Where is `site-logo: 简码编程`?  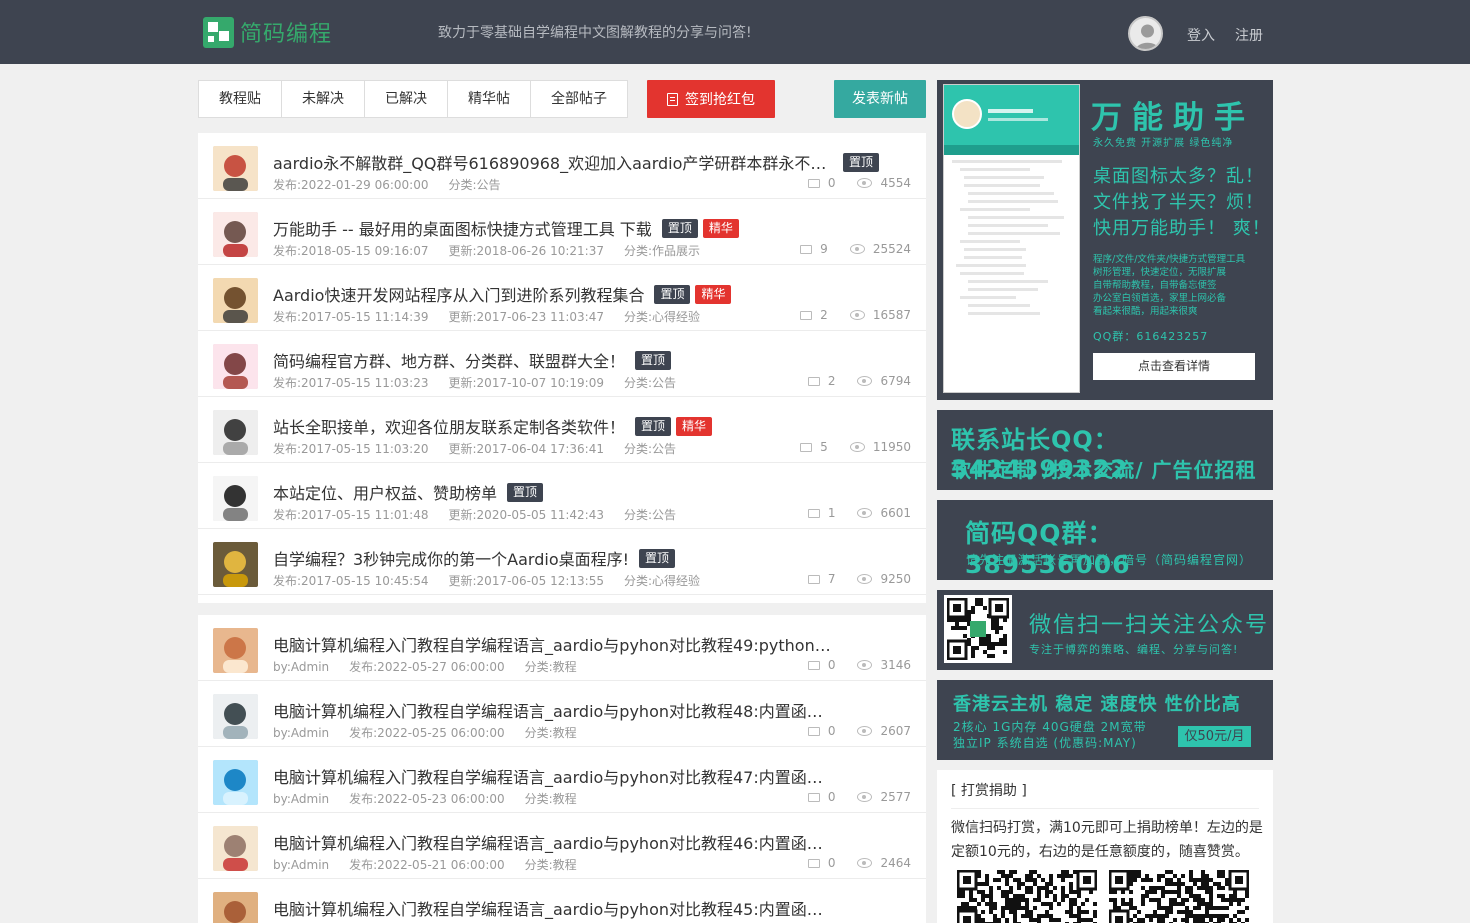
site-logo: 简码编程 is located at coordinates (267, 32).